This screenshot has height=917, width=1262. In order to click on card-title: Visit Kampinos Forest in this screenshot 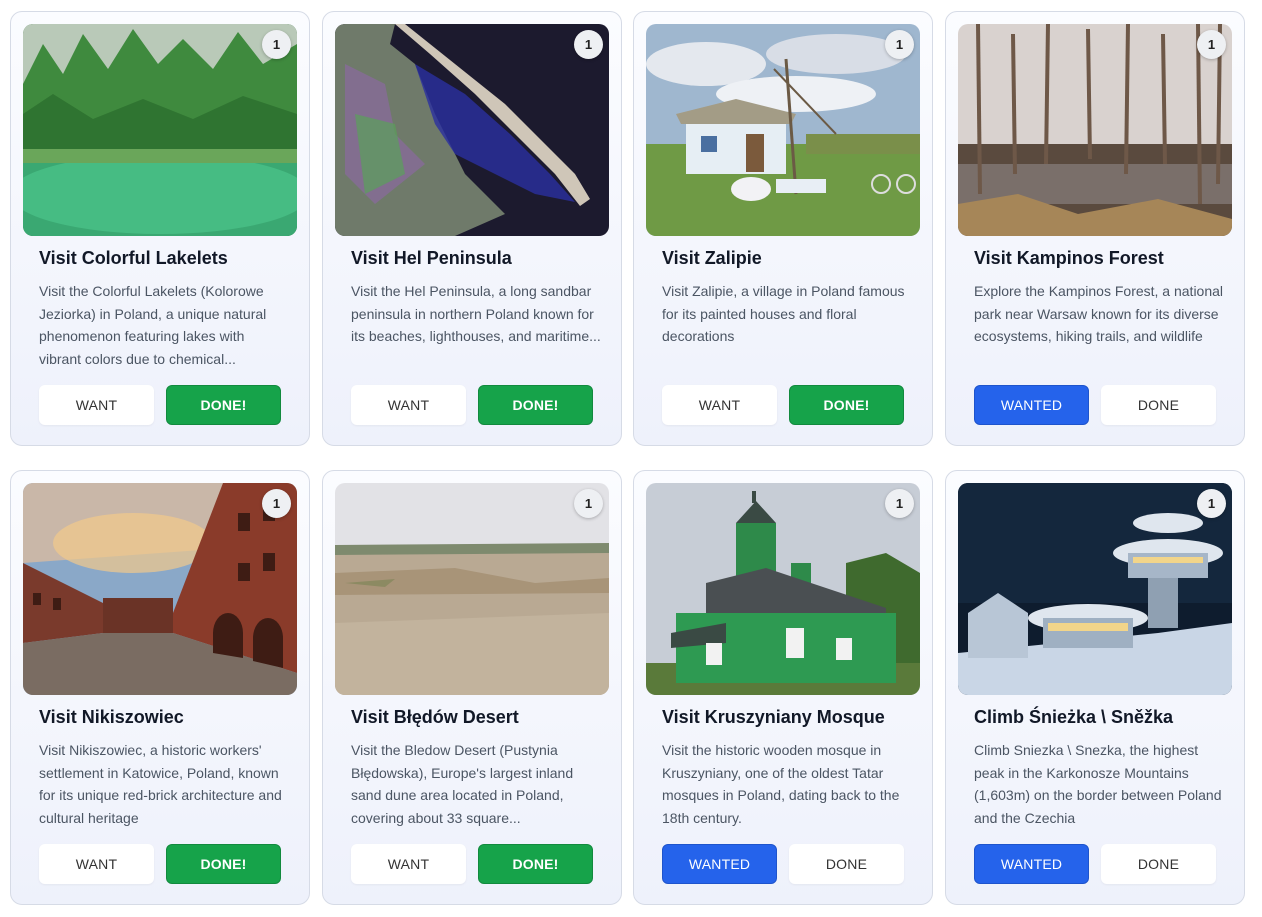, I will do `click(1069, 258)`.